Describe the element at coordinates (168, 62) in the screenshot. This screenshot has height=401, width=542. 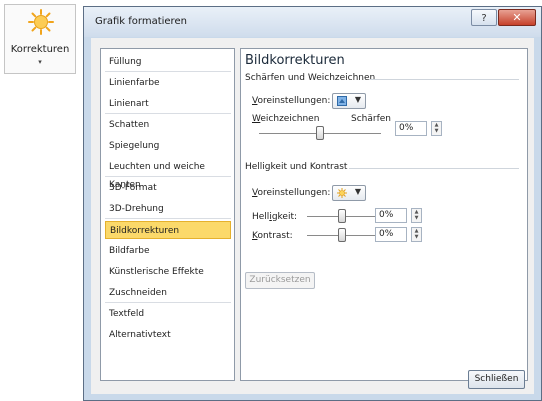
I see `nav-item-fuellung: Füllung` at that location.